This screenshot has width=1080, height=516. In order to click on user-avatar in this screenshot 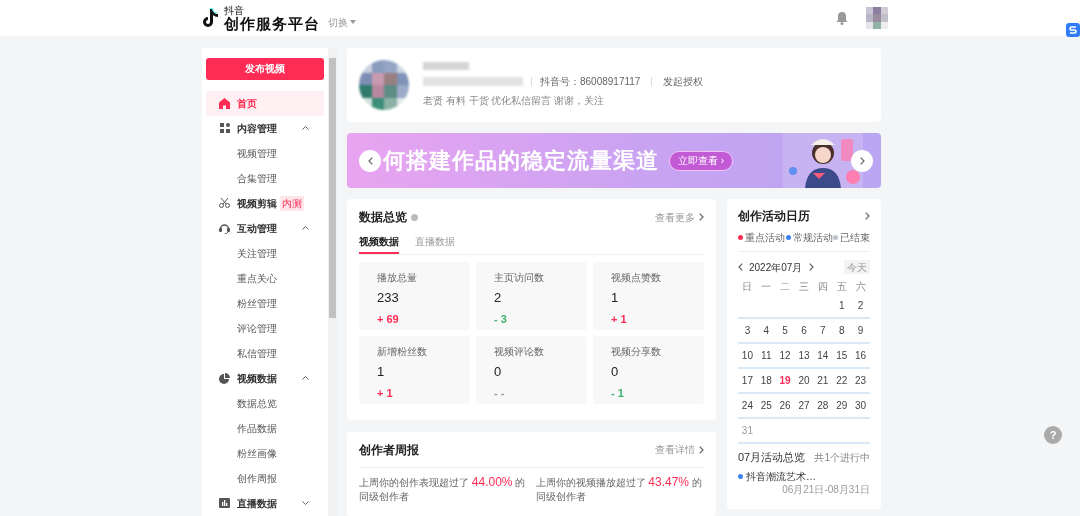, I will do `click(877, 18)`.